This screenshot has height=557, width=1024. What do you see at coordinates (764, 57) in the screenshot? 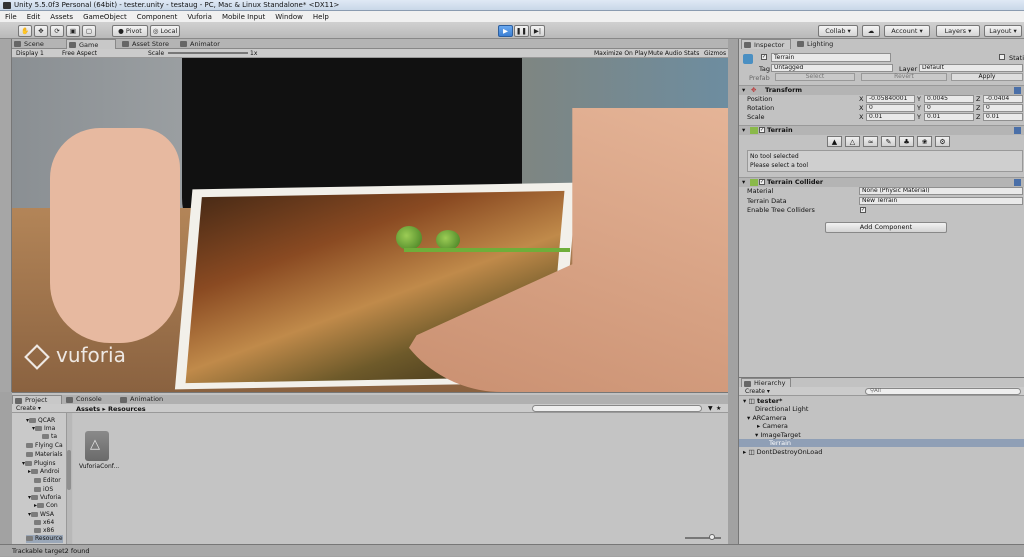
I see `active-checkbox: ✓` at bounding box center [764, 57].